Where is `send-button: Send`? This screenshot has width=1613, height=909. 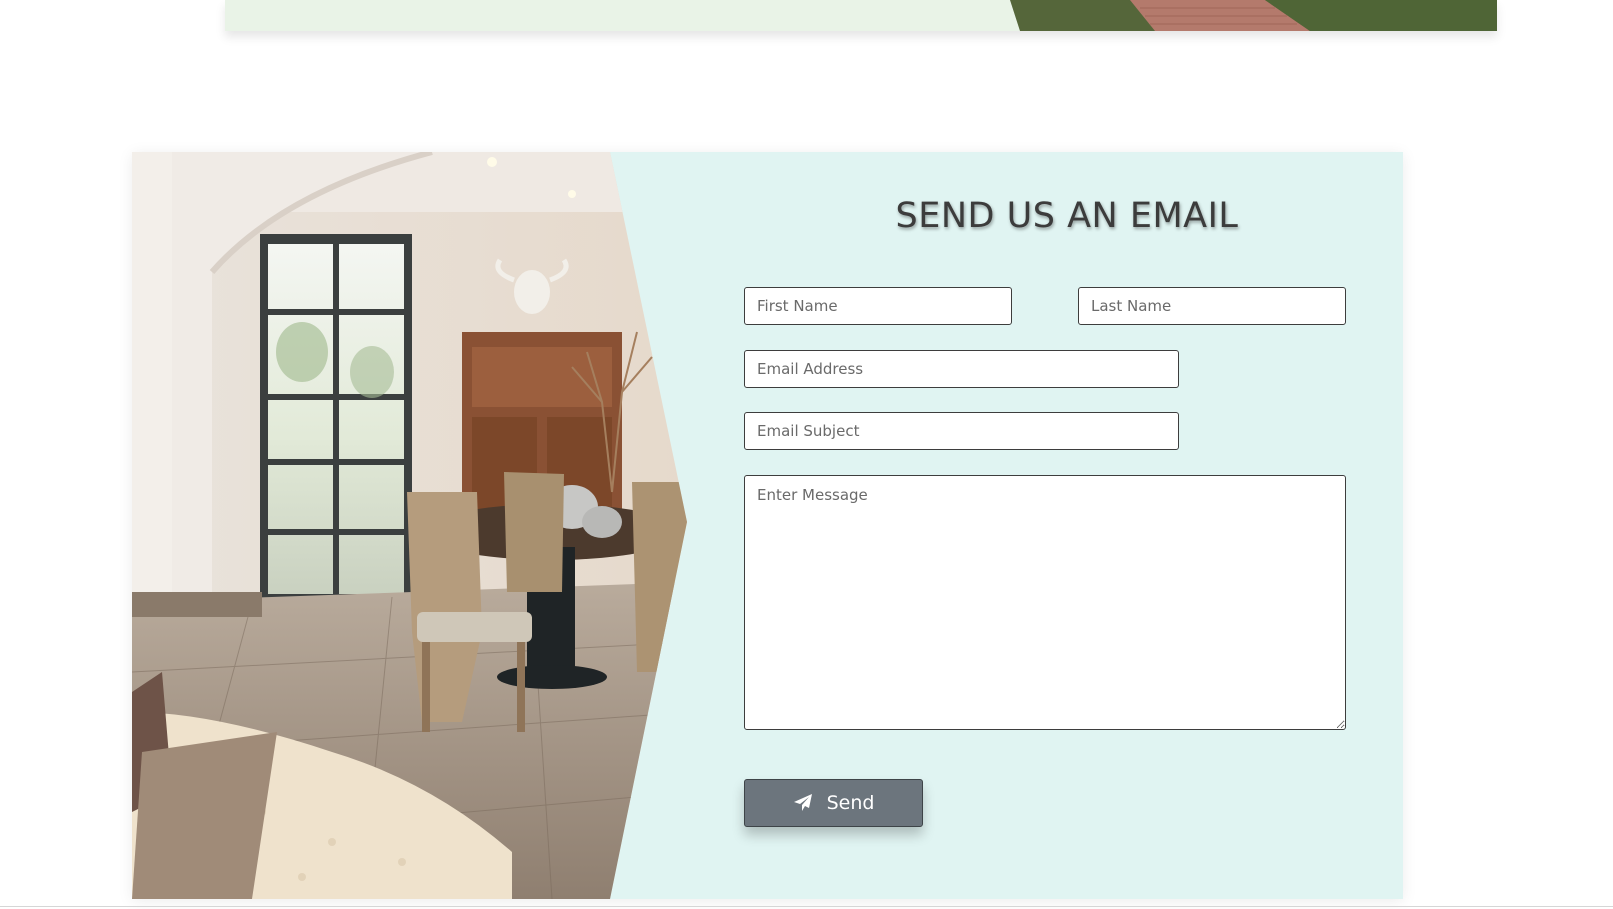
send-button: Send is located at coordinates (833, 803).